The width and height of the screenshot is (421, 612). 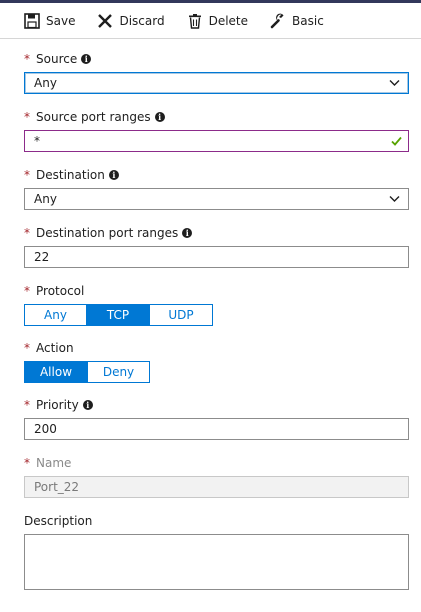 What do you see at coordinates (216, 141) in the screenshot?
I see `source-port-ranges-input: *` at bounding box center [216, 141].